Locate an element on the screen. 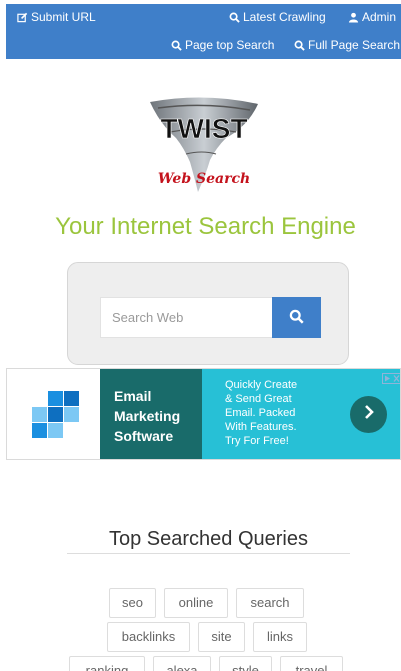 This screenshot has height=671, width=401. chevron-right-icon is located at coordinates (369, 414).